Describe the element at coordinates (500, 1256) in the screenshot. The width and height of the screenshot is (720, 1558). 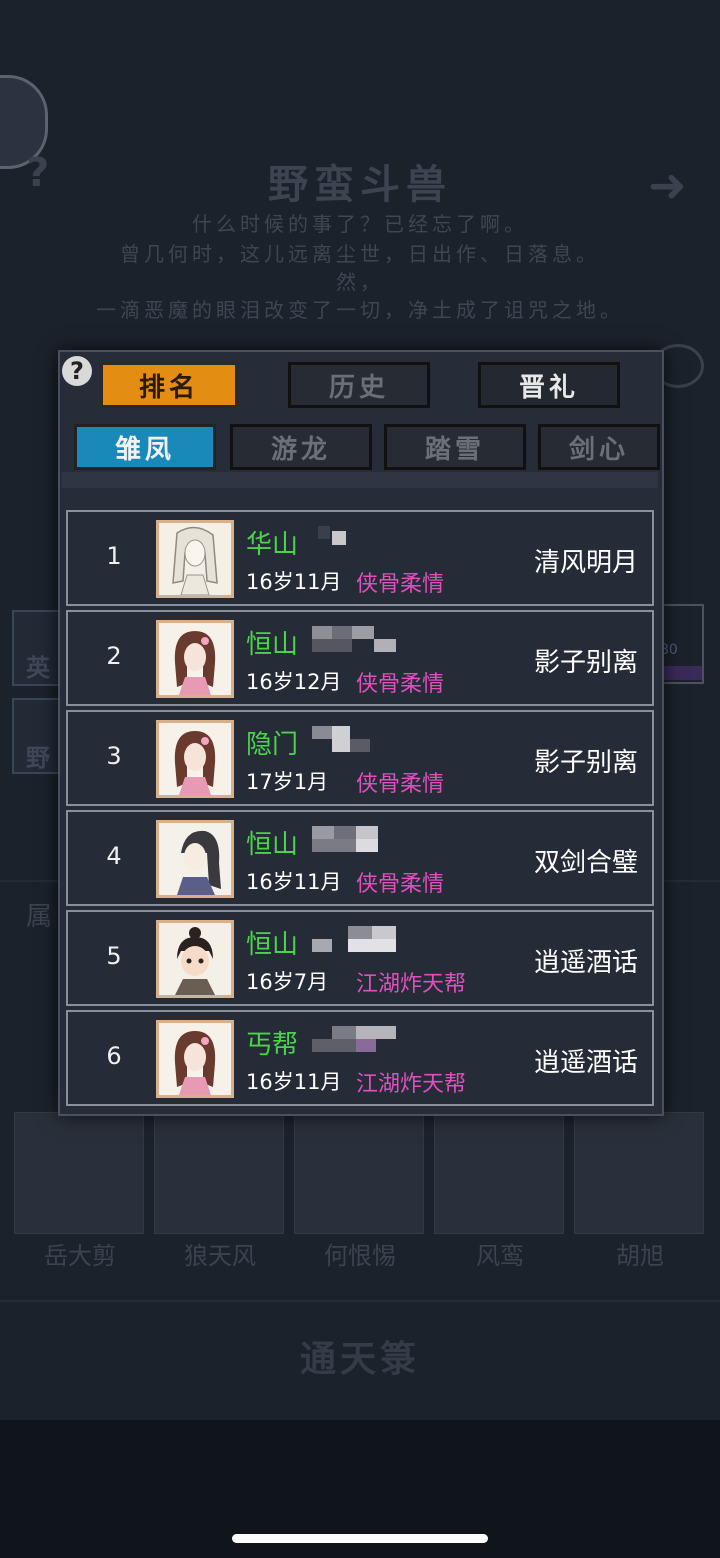
I see `character-name: 风鸾` at that location.